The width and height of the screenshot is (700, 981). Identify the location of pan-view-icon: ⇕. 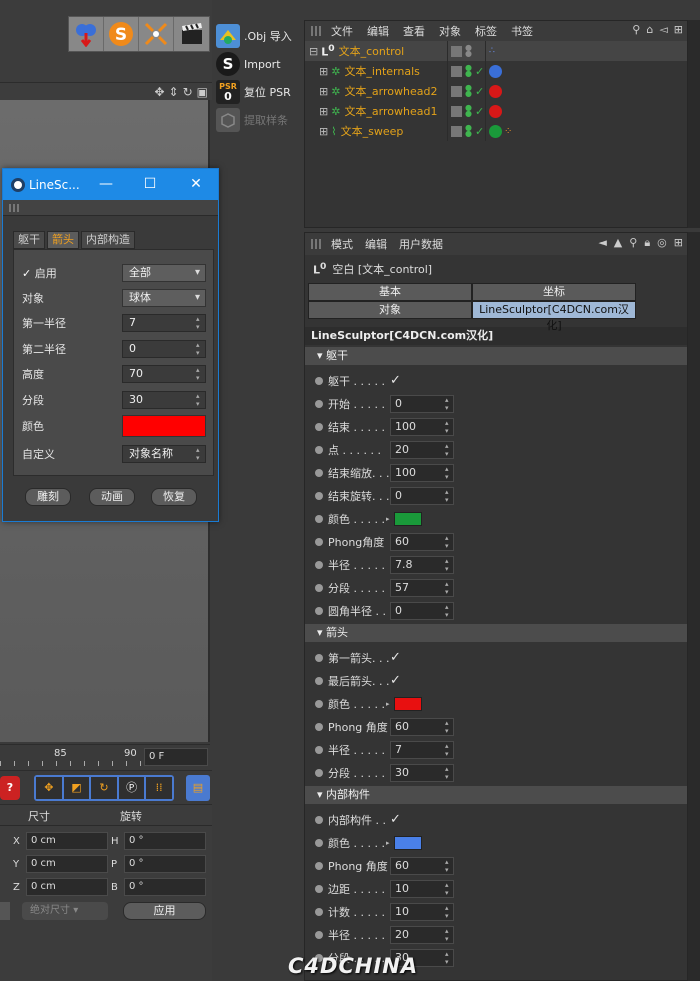
(174, 92).